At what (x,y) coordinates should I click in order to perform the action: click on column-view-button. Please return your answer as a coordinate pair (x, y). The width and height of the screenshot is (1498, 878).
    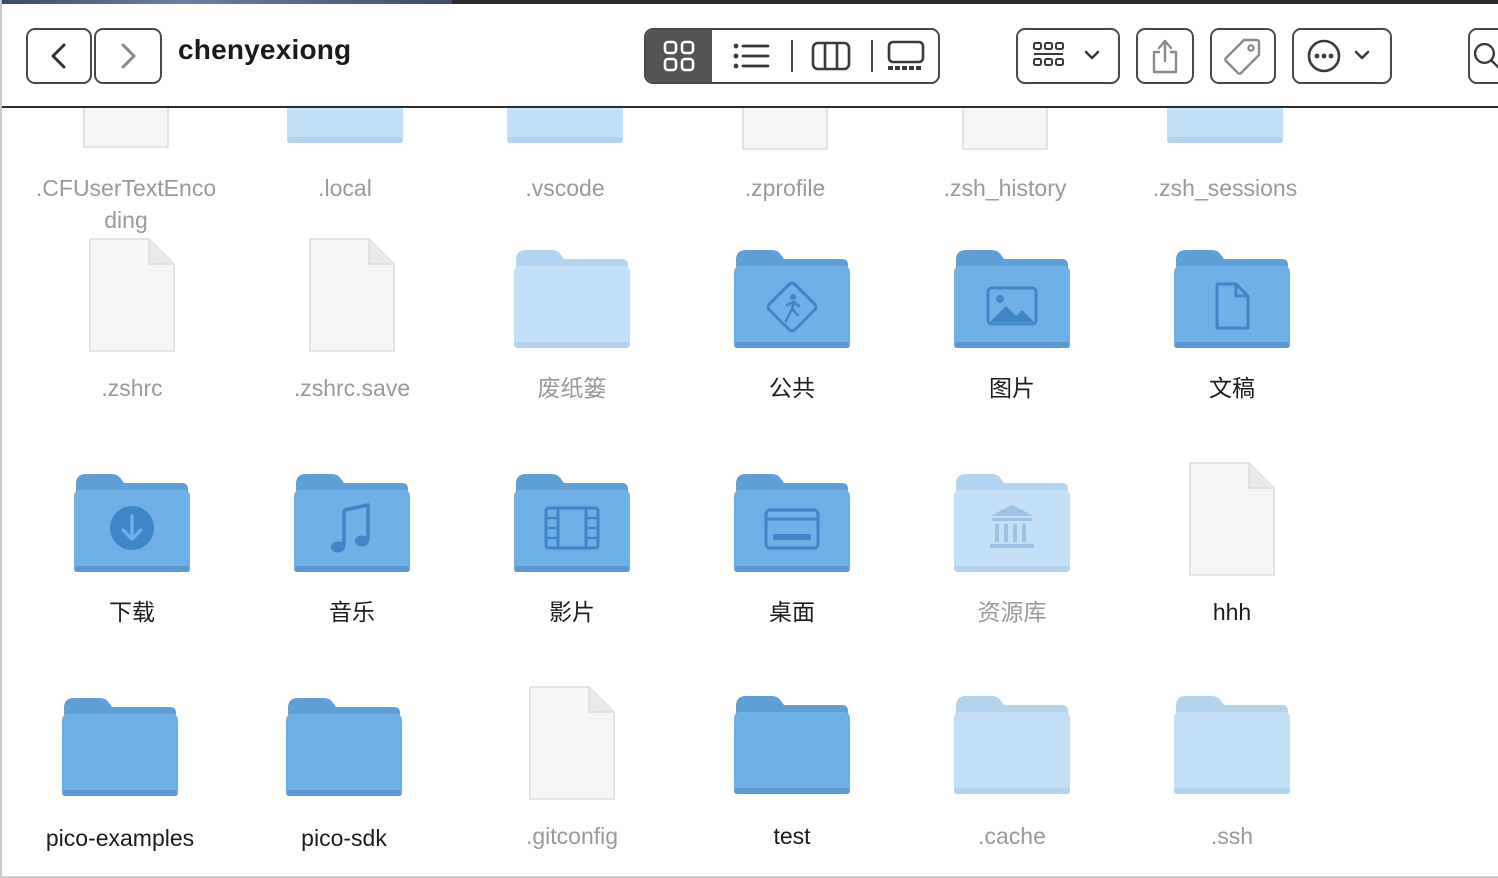
    Looking at the image, I should click on (831, 56).